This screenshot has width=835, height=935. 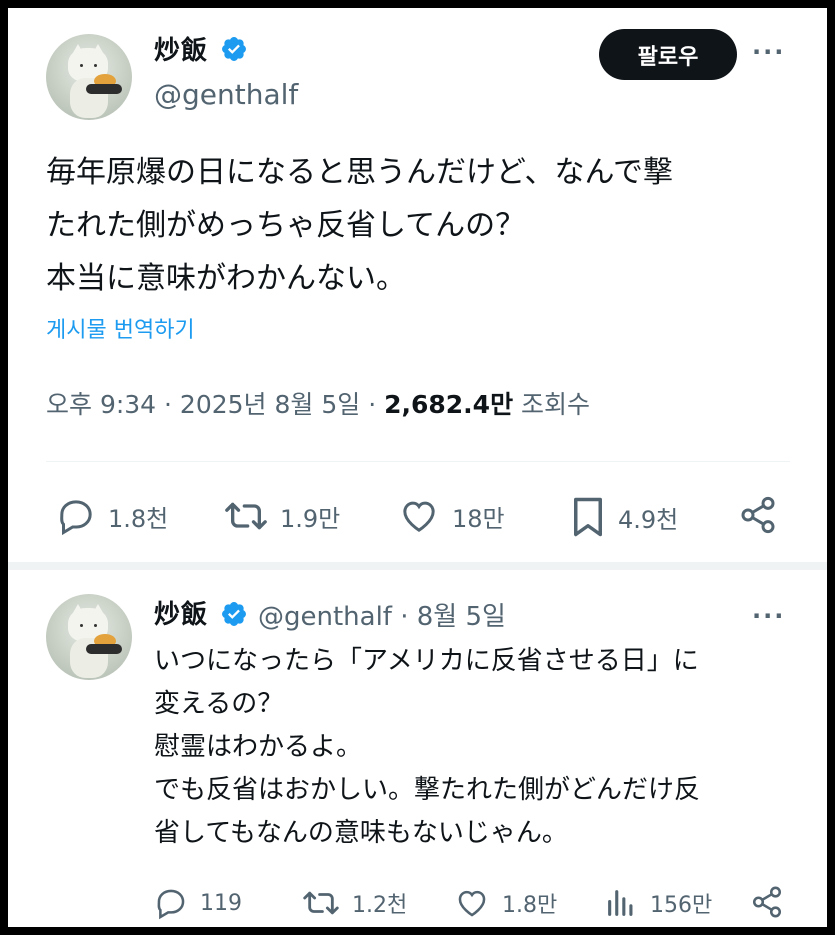 I want to click on translate-post-link: 게시물 번역하기, so click(x=120, y=328).